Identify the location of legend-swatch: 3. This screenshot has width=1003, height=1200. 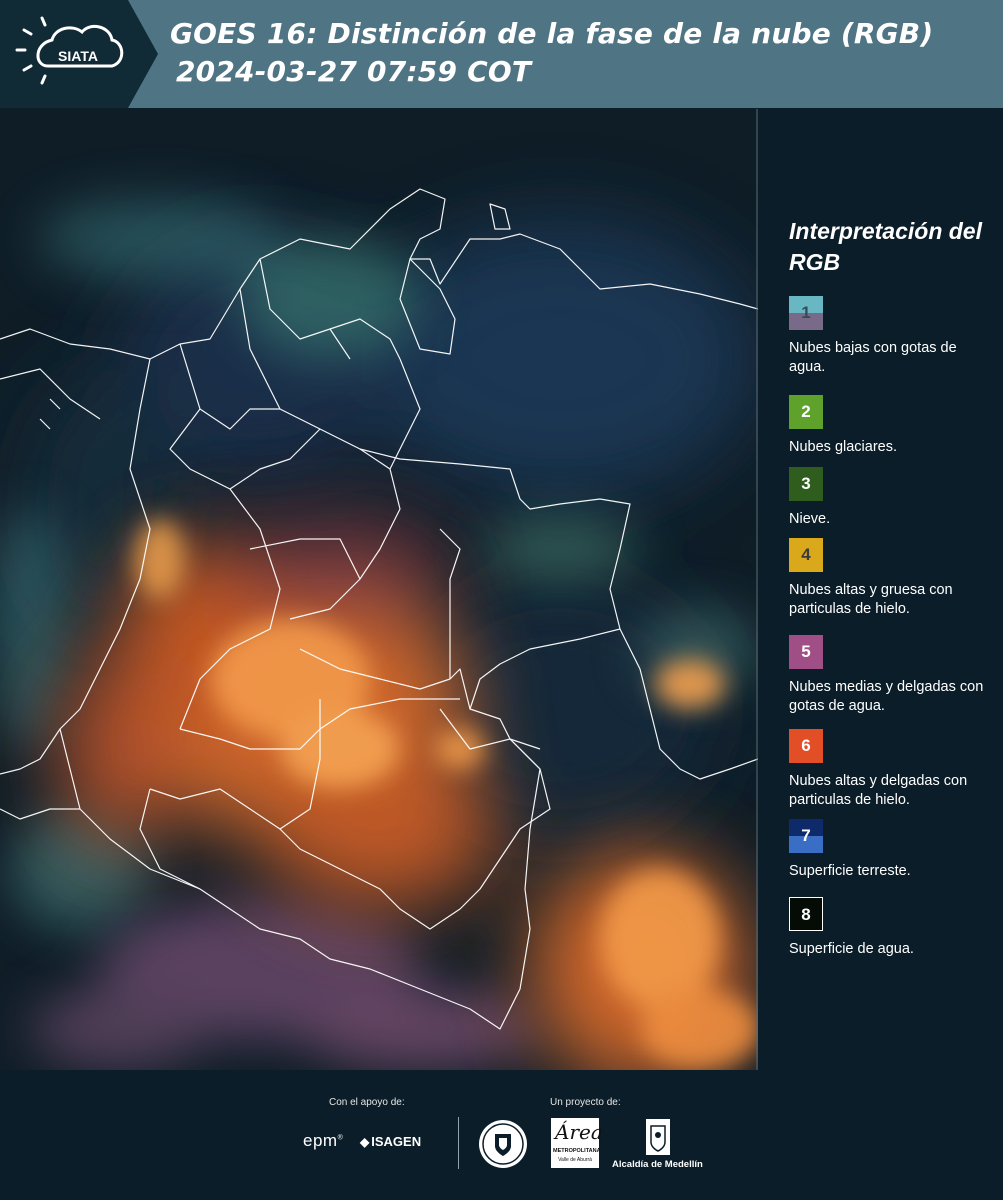
(806, 484).